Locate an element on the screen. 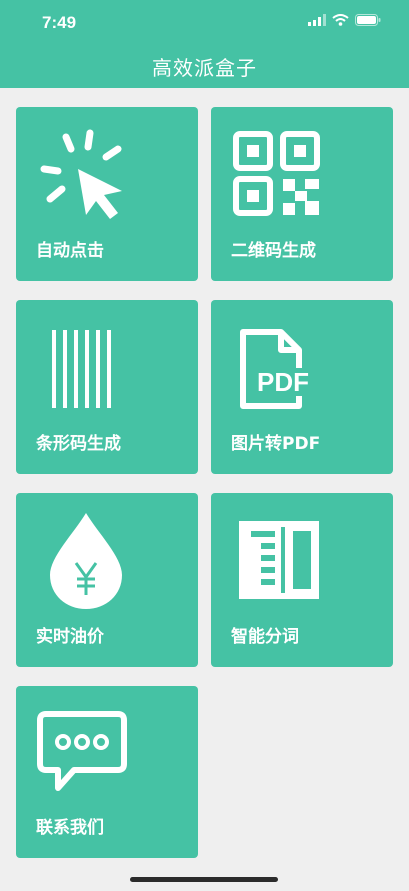 The image size is (409, 891). wifi-icon is located at coordinates (340, 20).